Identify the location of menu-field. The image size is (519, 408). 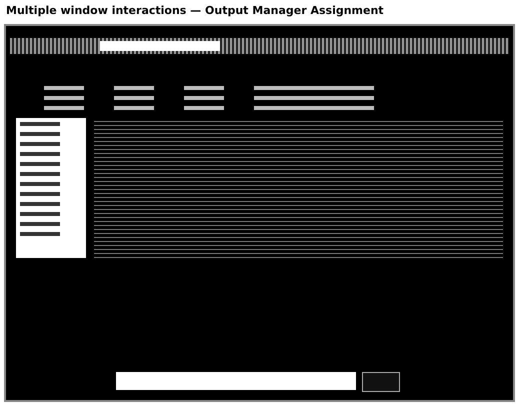
(160, 46).